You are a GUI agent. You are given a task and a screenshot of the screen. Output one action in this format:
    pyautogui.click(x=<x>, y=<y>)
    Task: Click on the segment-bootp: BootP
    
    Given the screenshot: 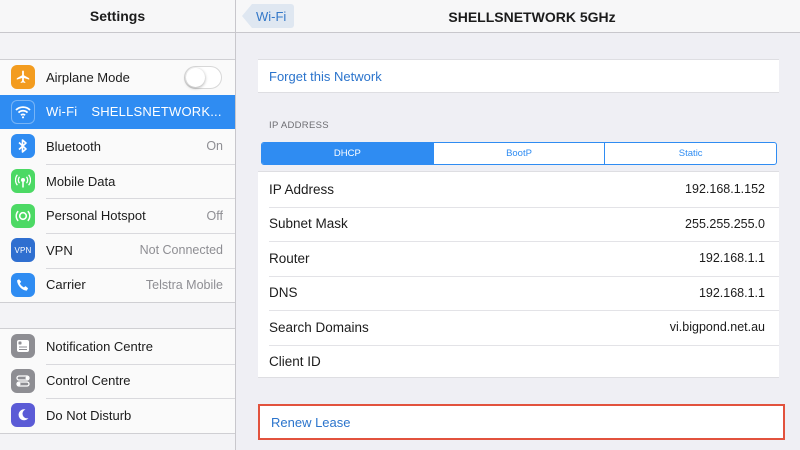 What is the action you would take?
    pyautogui.click(x=518, y=153)
    